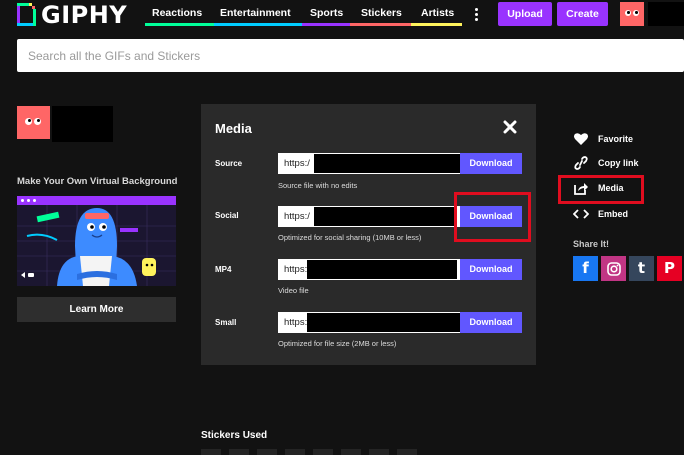  I want to click on upload-button: Upload, so click(525, 14).